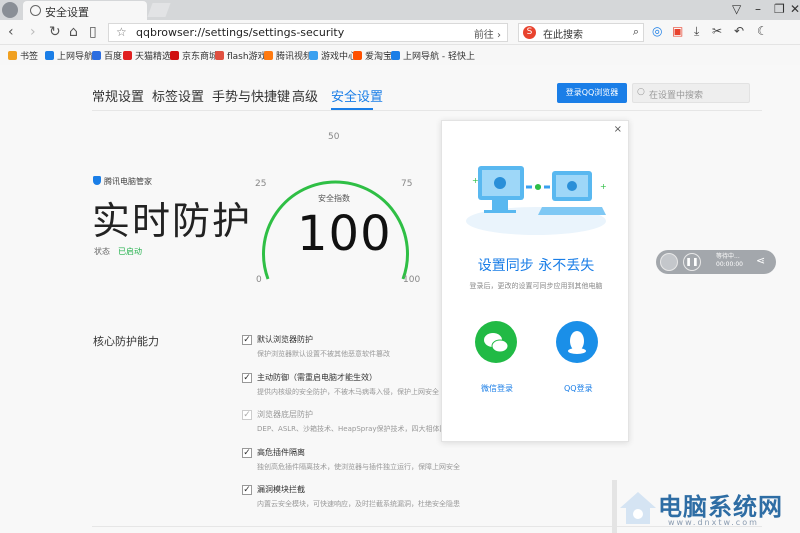 Image resolution: width=800 pixels, height=533 pixels. Describe the element at coordinates (412, 280) in the screenshot. I see `gauge-tick-label: 100` at that location.